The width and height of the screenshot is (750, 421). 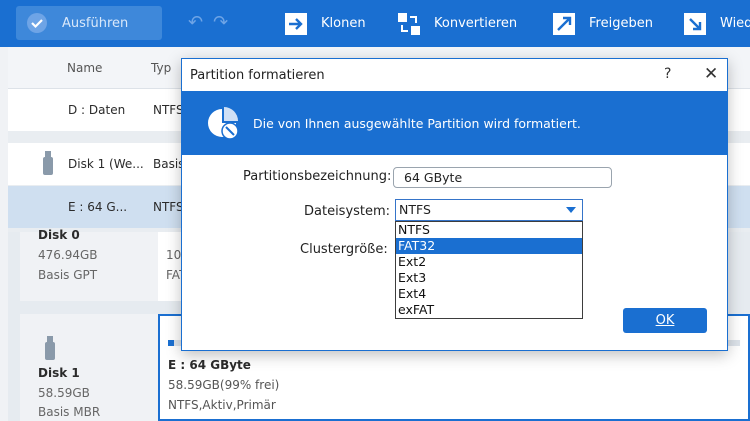 I want to click on run-button: Ausführen, so click(x=89, y=23).